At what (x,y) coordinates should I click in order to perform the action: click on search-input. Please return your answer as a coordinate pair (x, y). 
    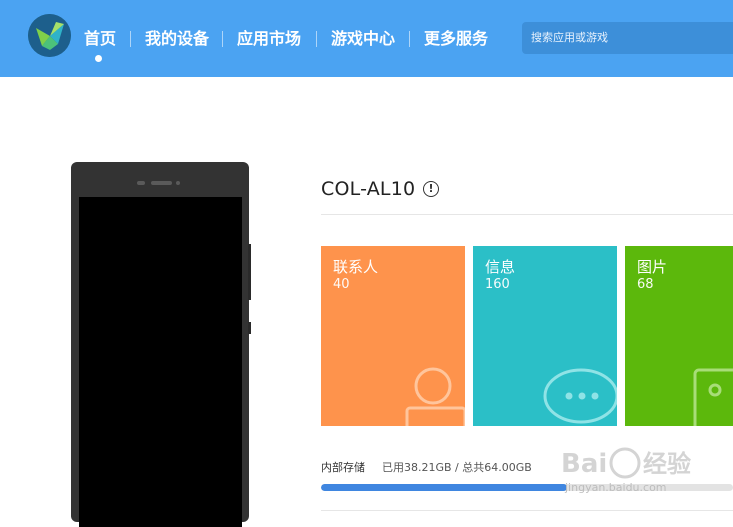
    Looking at the image, I should click on (631, 37).